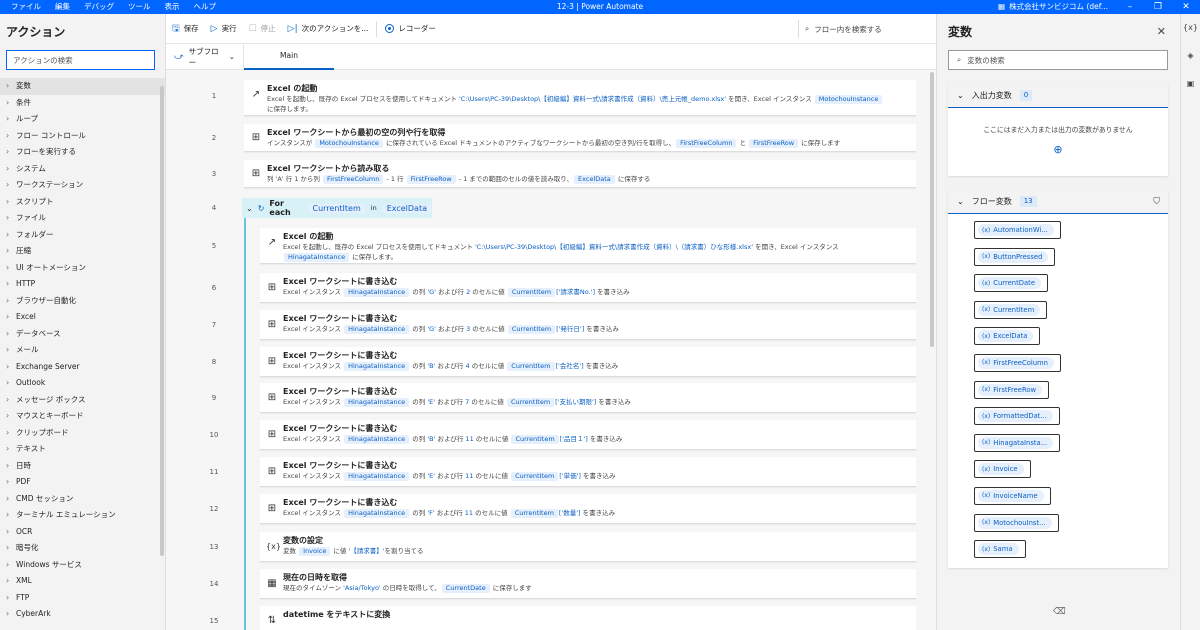  Describe the element at coordinates (1002, 469) in the screenshot. I see `flow-variable-chip: (x) Invoice` at that location.